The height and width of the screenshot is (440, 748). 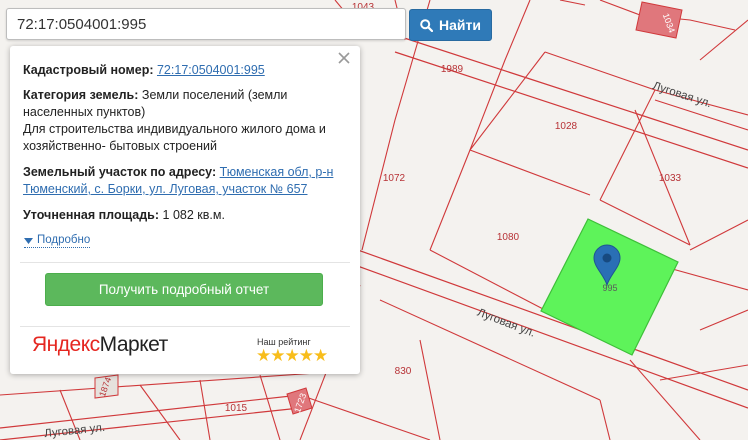 I want to click on get-report-button: Получить подробный отчет, so click(x=184, y=289).